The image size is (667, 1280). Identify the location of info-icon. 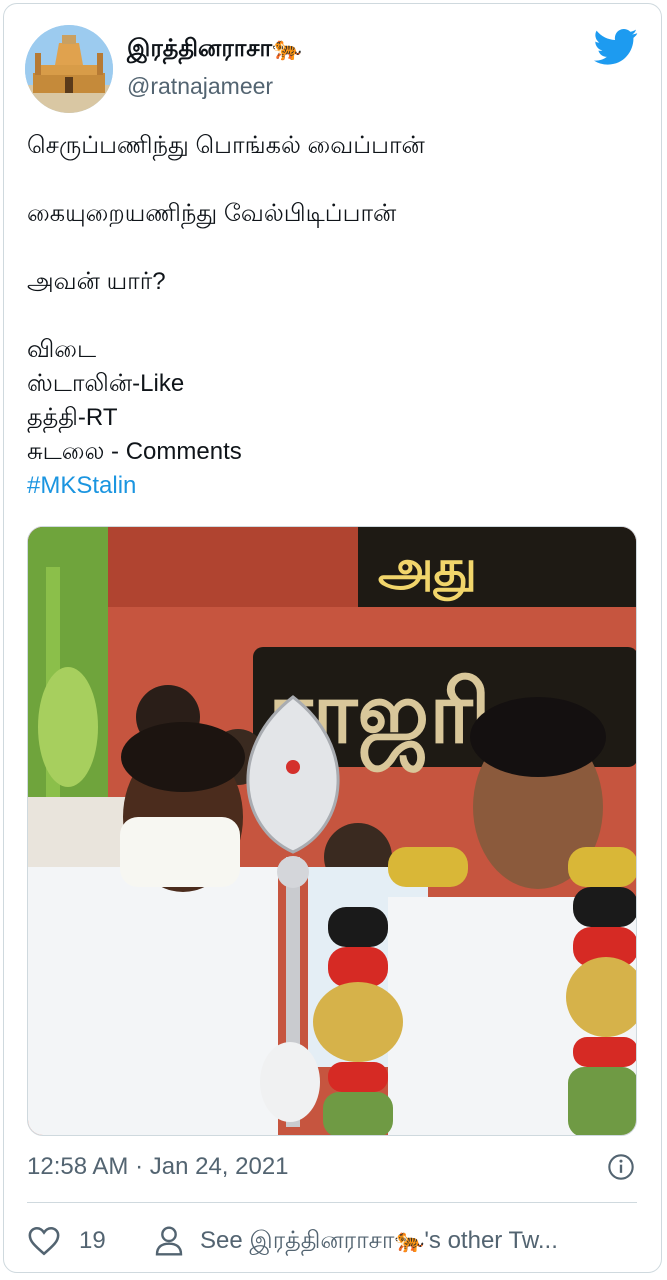
(621, 1167).